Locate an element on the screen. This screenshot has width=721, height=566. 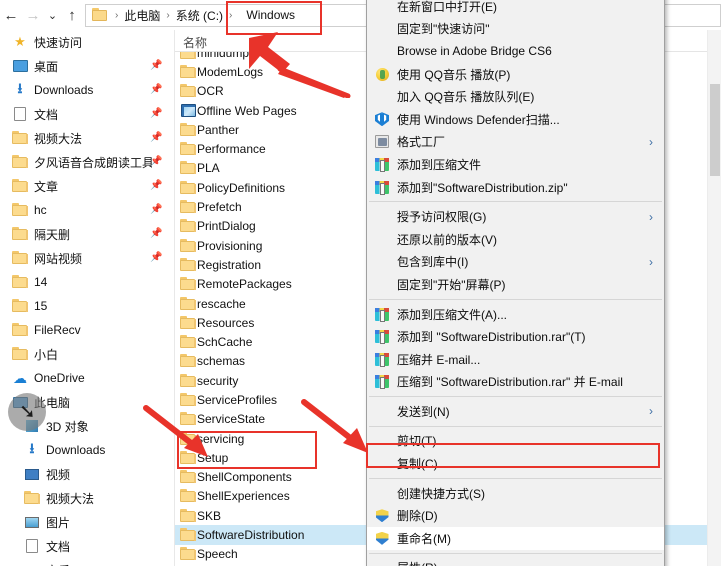
sidebar-item-14: ☁ OneDrive is located at coordinates (87, 378).